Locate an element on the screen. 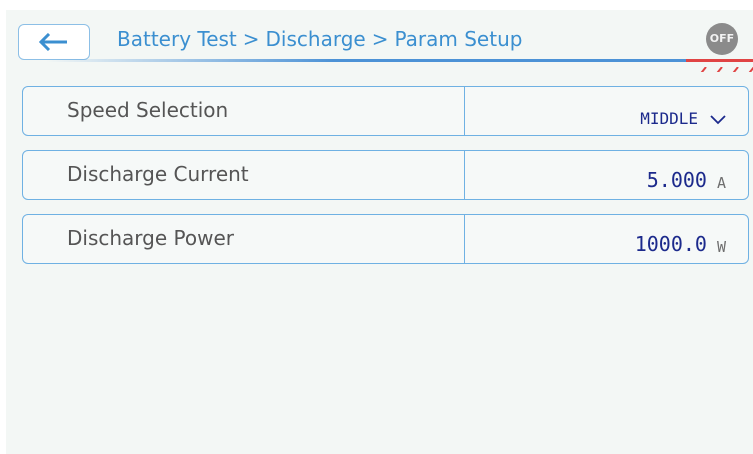 This screenshot has width=753, height=454. param-label: Speed Selection is located at coordinates (244, 111).